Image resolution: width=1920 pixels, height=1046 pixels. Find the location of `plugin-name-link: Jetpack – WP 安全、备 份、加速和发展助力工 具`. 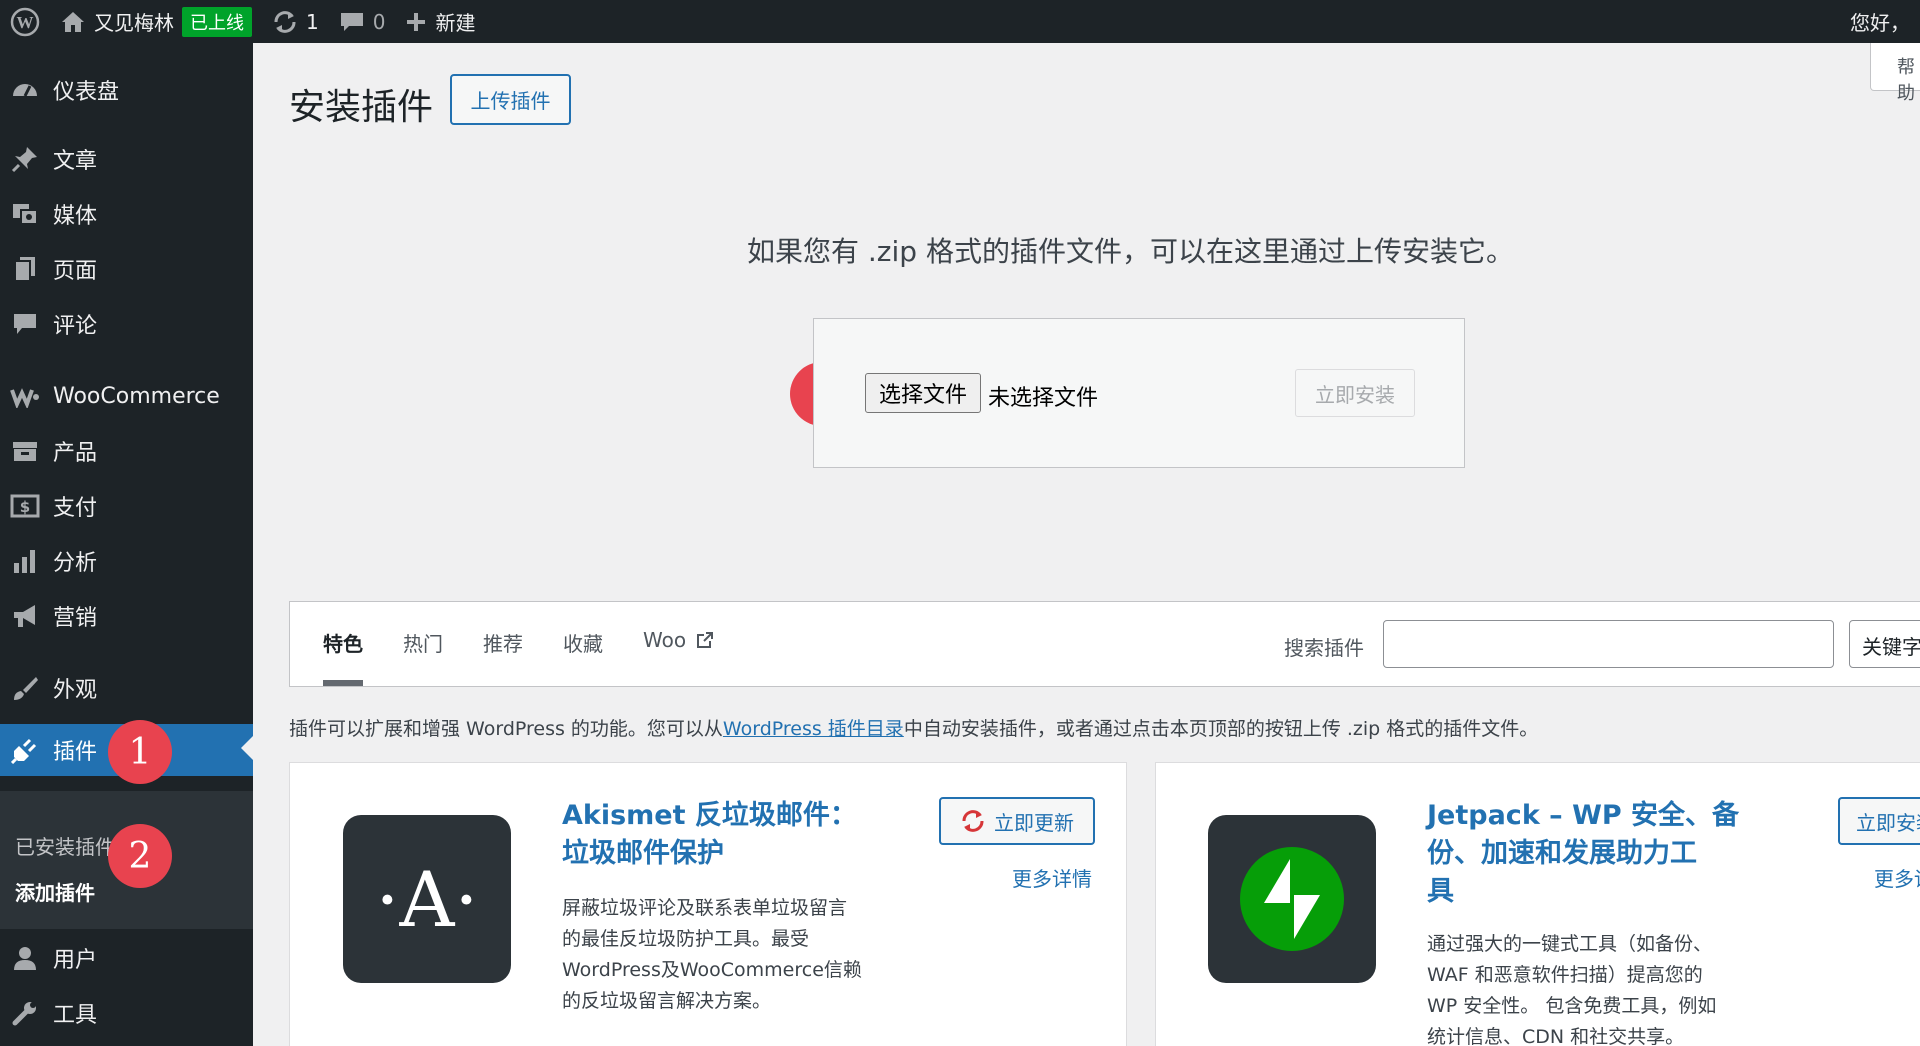

plugin-name-link: Jetpack – WP 安全、备 份、加速和发展助力工 具 is located at coordinates (1583, 854).